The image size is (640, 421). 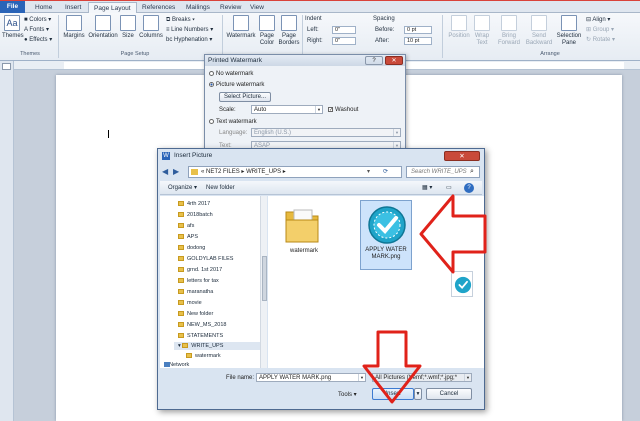 What do you see at coordinates (449, 394) in the screenshot?
I see `cancel-button: Cancel` at bounding box center [449, 394].